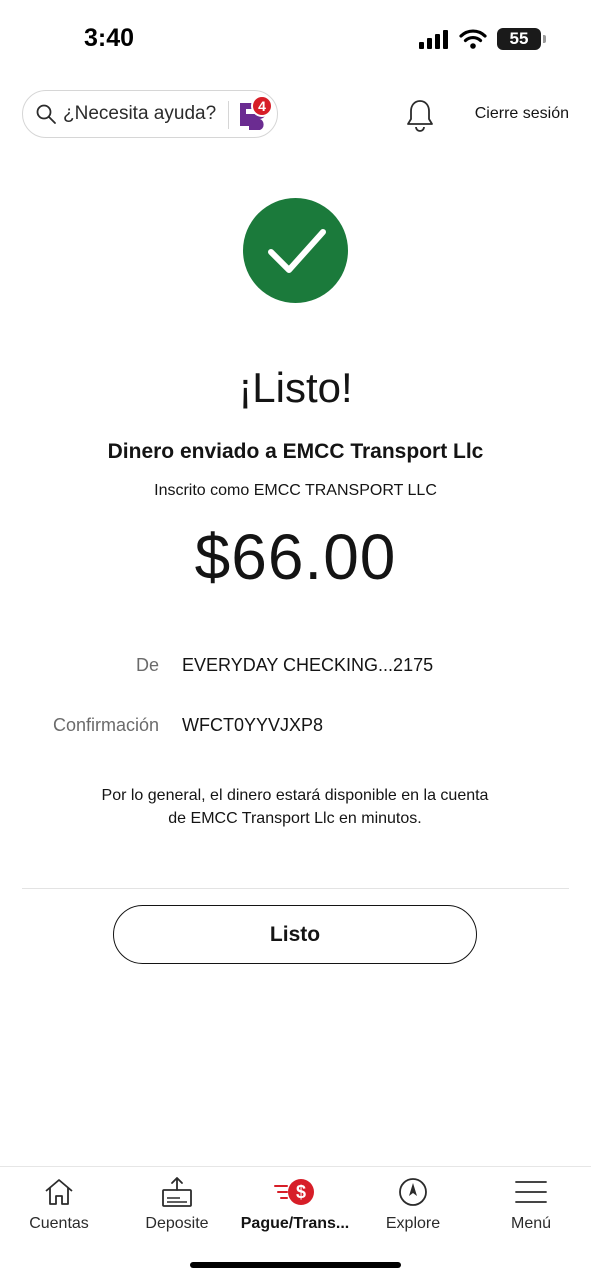  What do you see at coordinates (59, 1223) in the screenshot?
I see `nav-label-accounts: Cuentas` at bounding box center [59, 1223].